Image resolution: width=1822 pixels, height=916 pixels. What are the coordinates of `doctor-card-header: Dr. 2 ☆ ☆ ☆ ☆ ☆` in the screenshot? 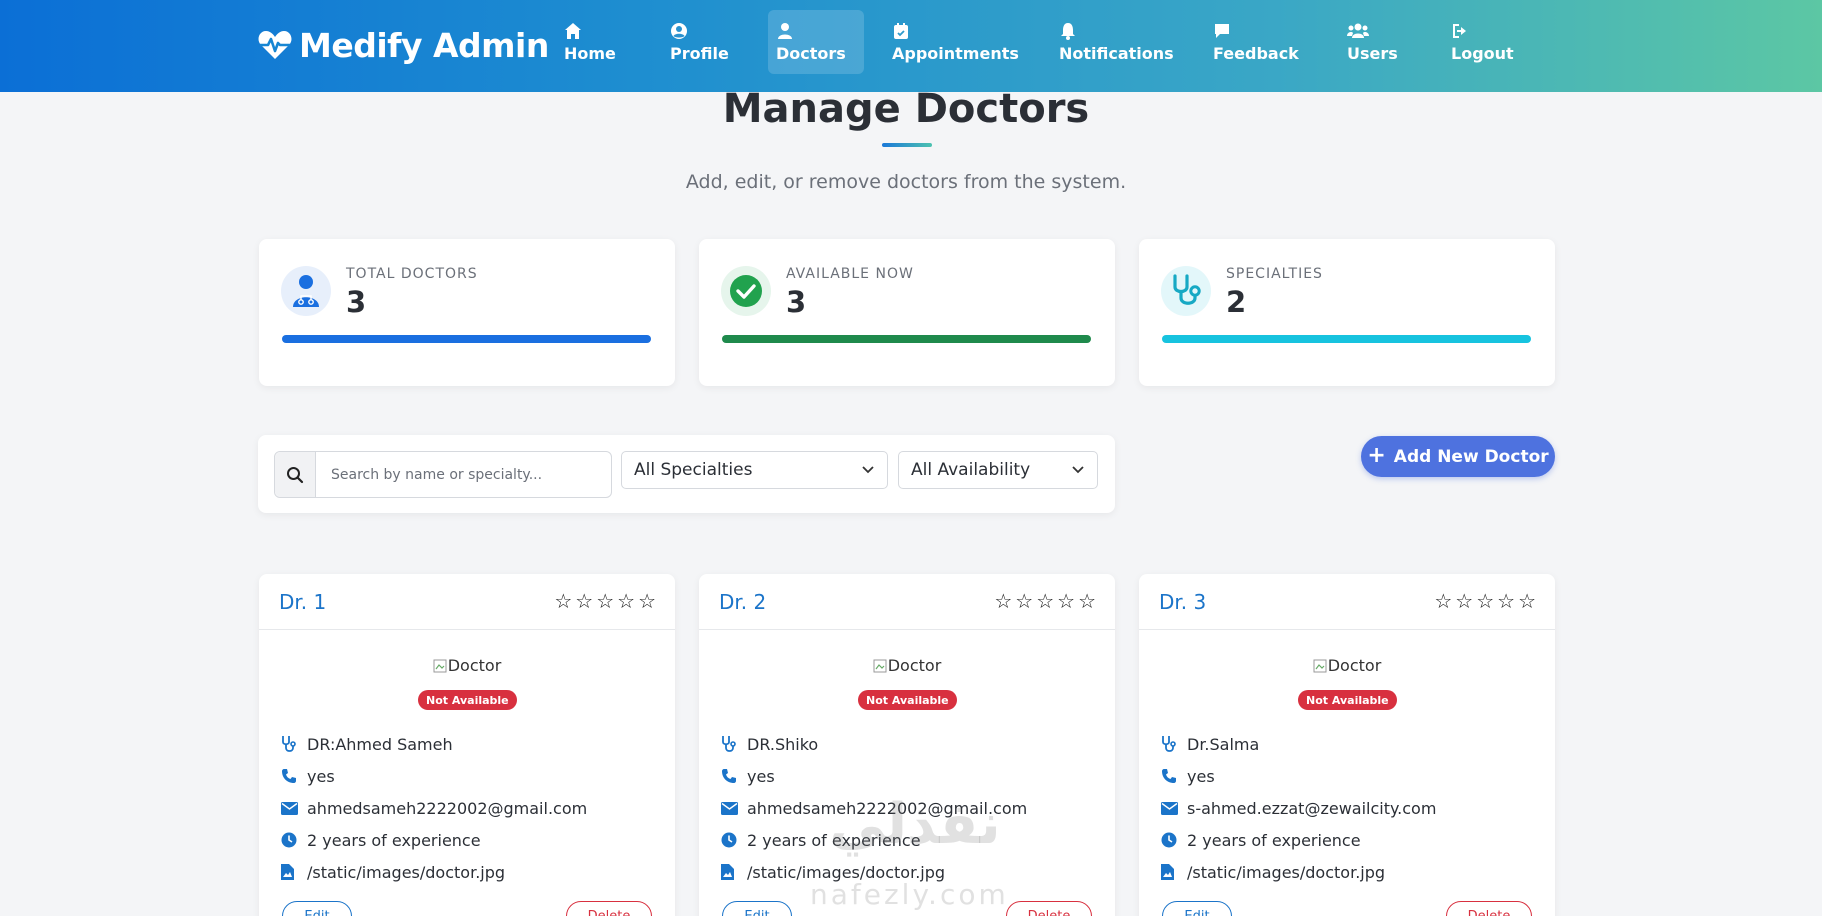 It's located at (907, 602).